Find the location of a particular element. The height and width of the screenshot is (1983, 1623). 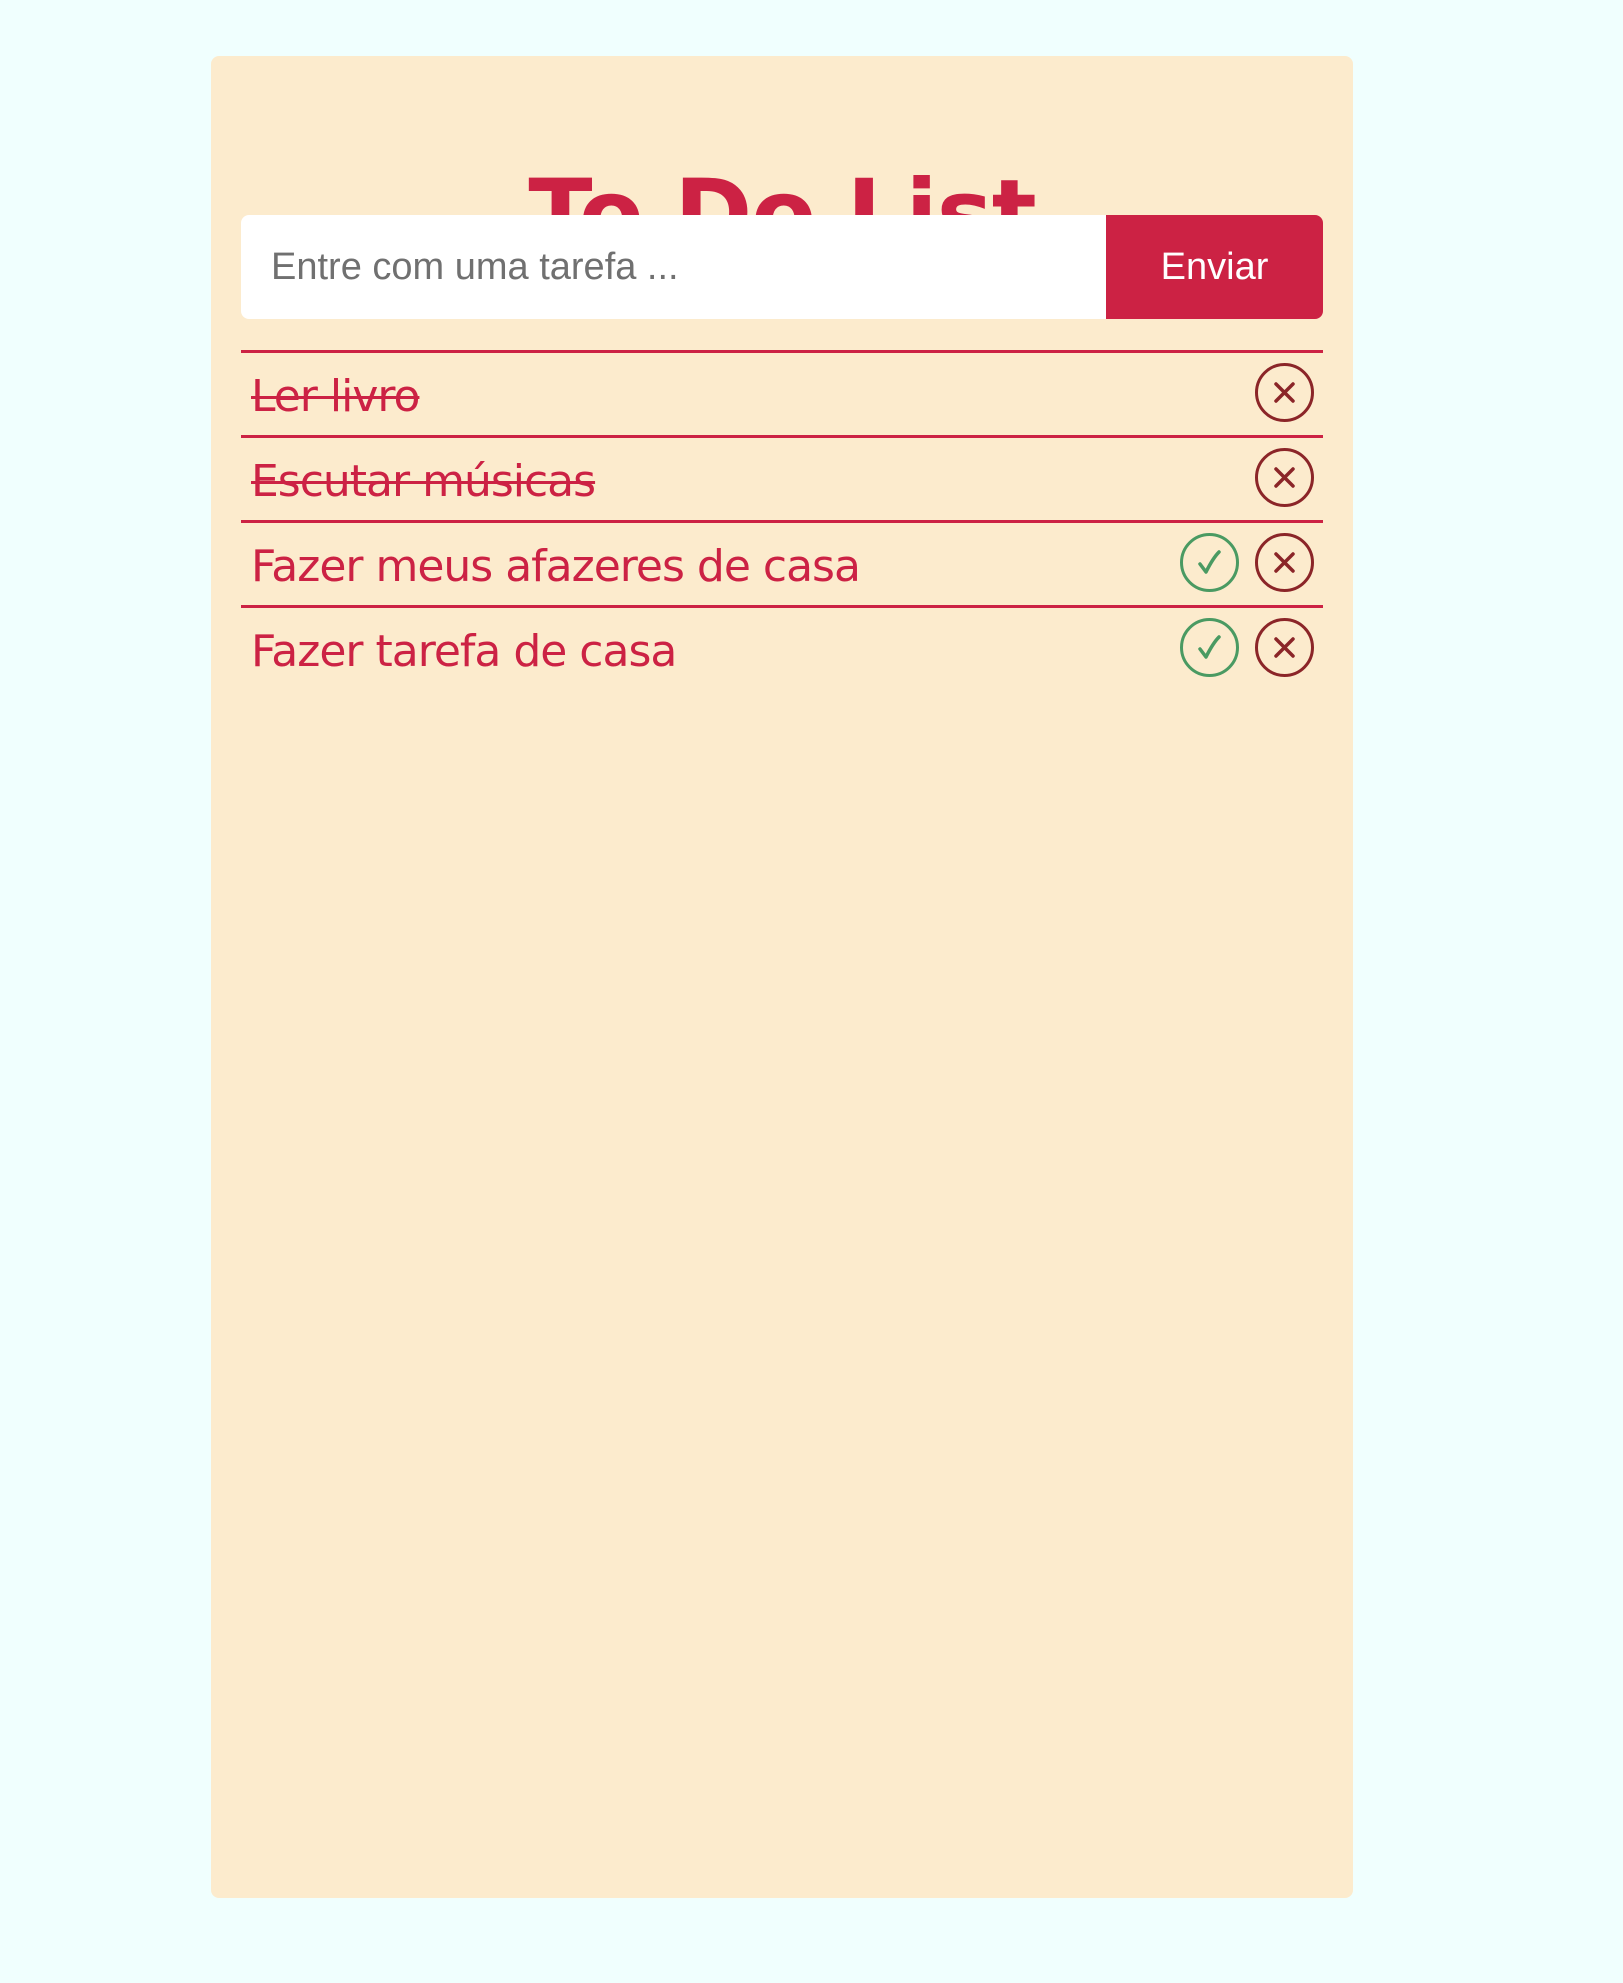

task-text: Fazer tarefa de casa is located at coordinates (464, 652).